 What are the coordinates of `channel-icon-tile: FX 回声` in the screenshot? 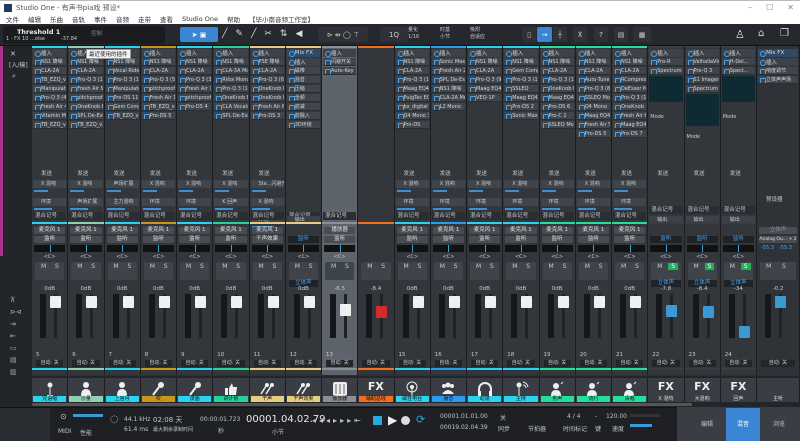 It's located at (738, 390).